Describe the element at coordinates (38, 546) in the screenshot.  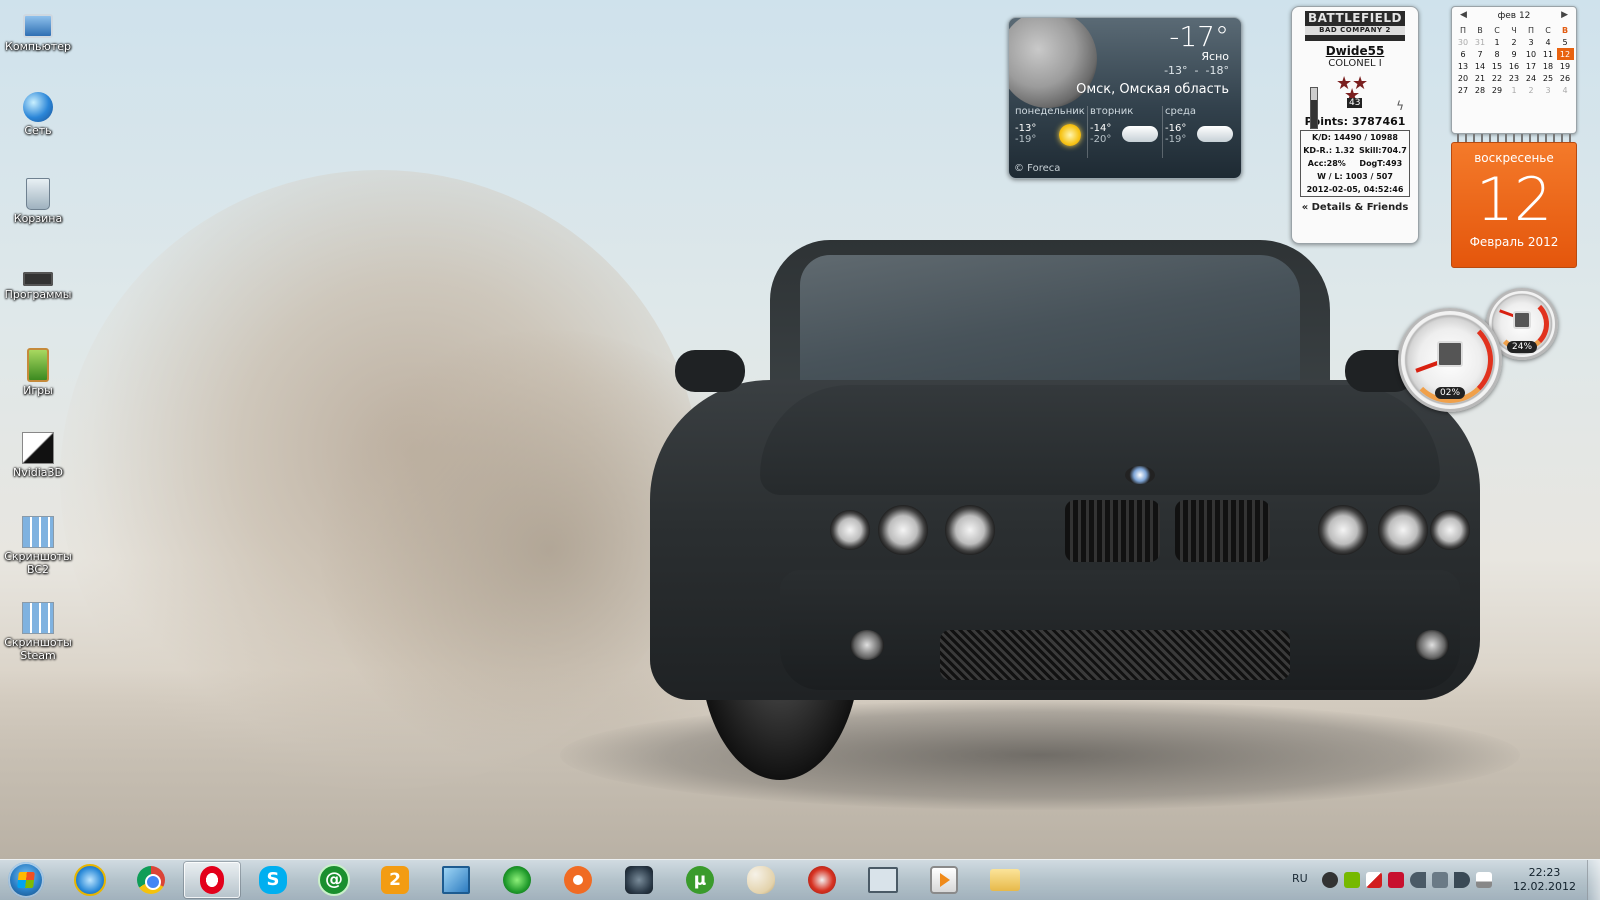
I see `desktop-icon-screenshots-bc2: Скриншоты BC2` at that location.